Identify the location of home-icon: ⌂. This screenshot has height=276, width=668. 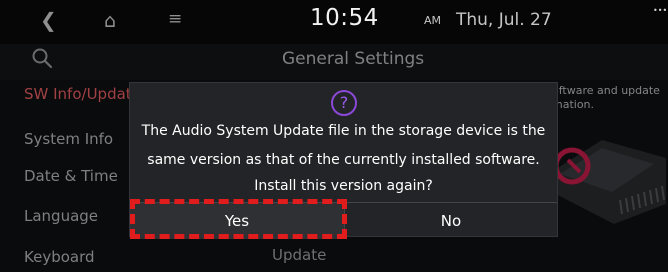
(110, 21).